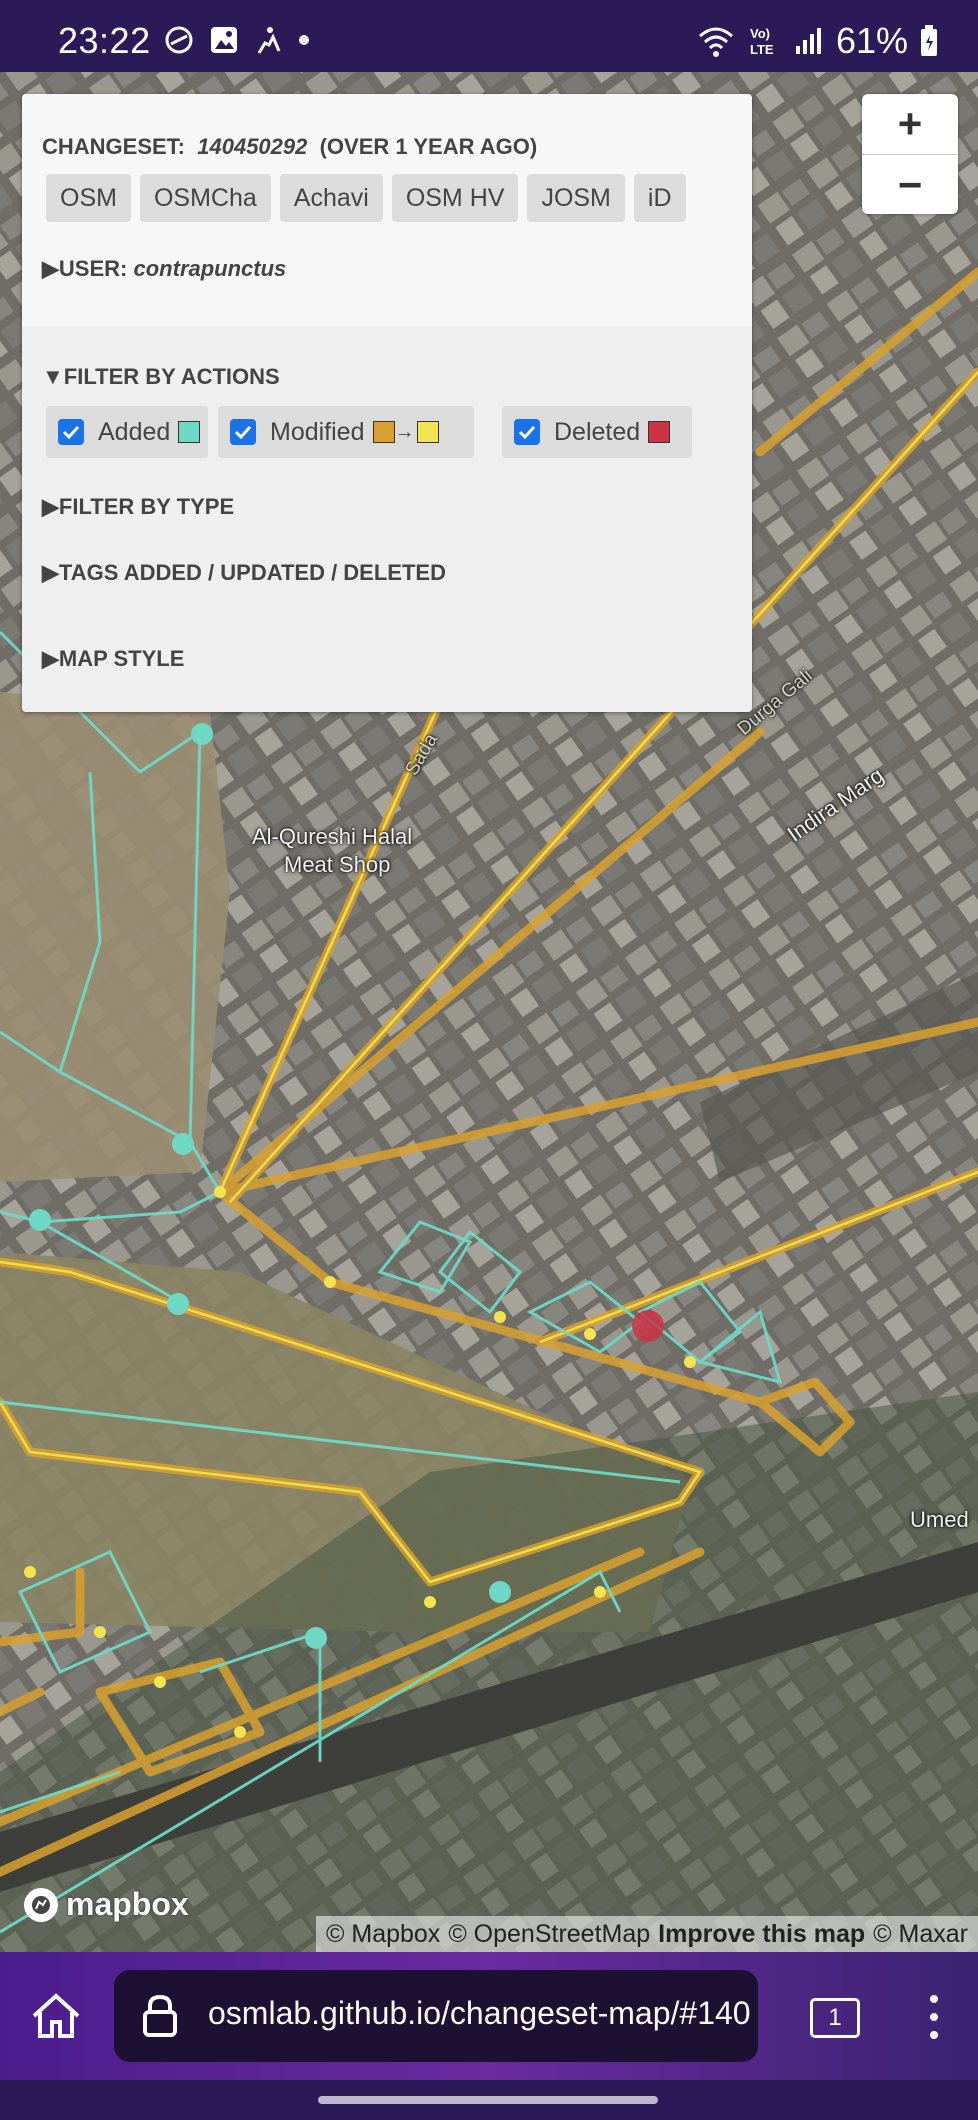  What do you see at coordinates (428, 146) in the screenshot?
I see `changeset-age: (OVER 1 YEAR AGO)` at bounding box center [428, 146].